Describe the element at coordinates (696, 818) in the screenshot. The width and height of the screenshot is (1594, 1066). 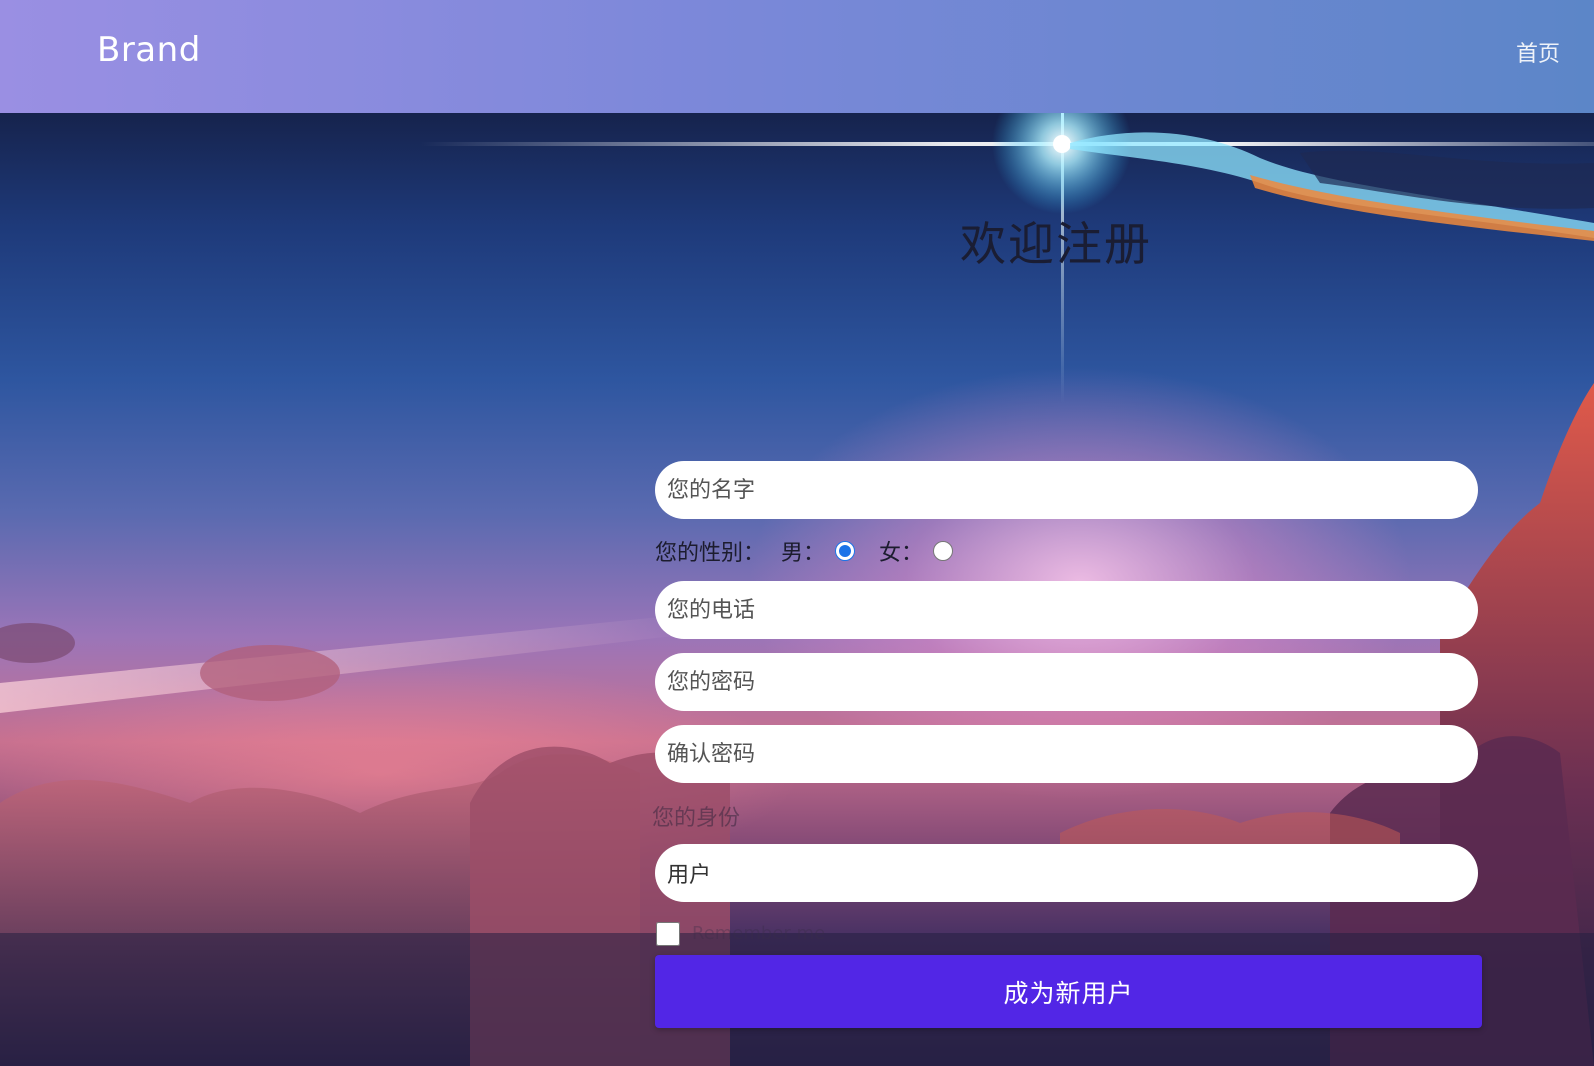
I see `role-label: 您的身份` at that location.